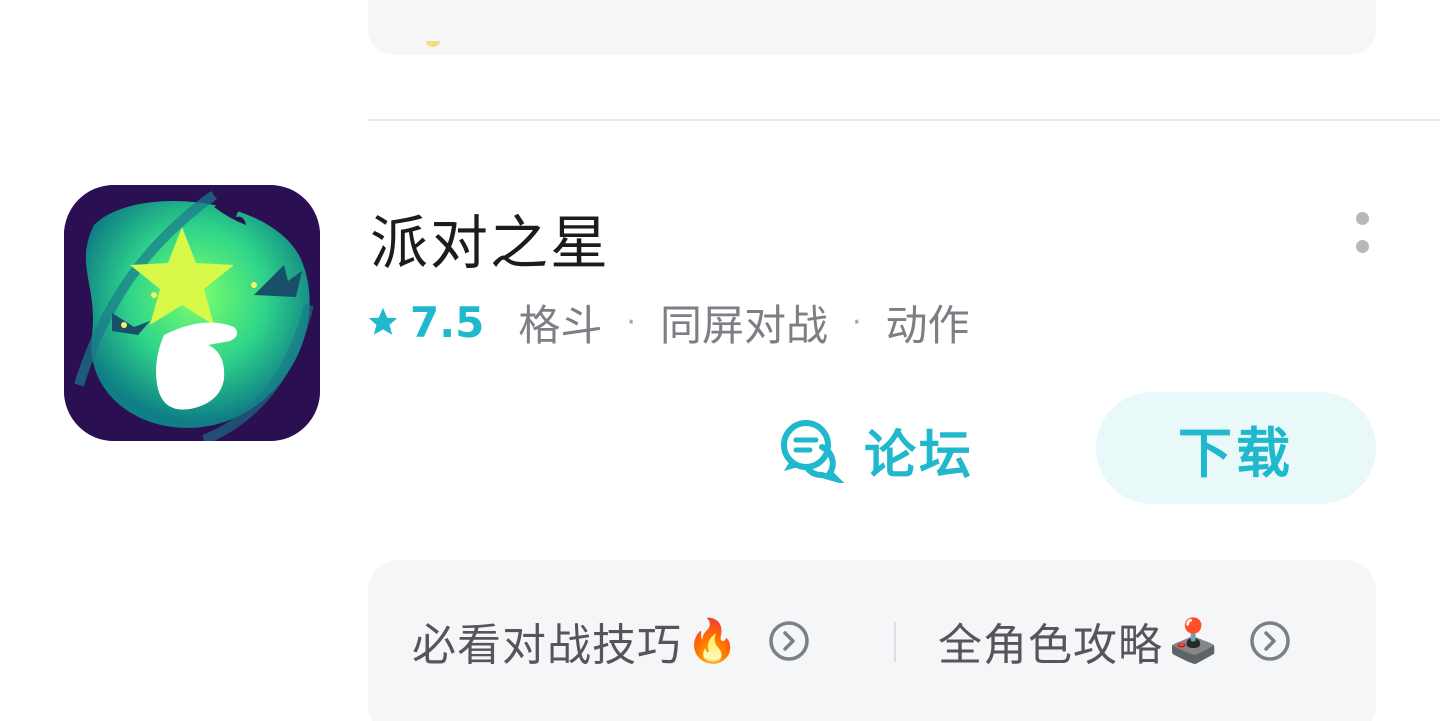 The width and height of the screenshot is (1440, 721). What do you see at coordinates (872, 27) in the screenshot?
I see `previous-guide-card` at bounding box center [872, 27].